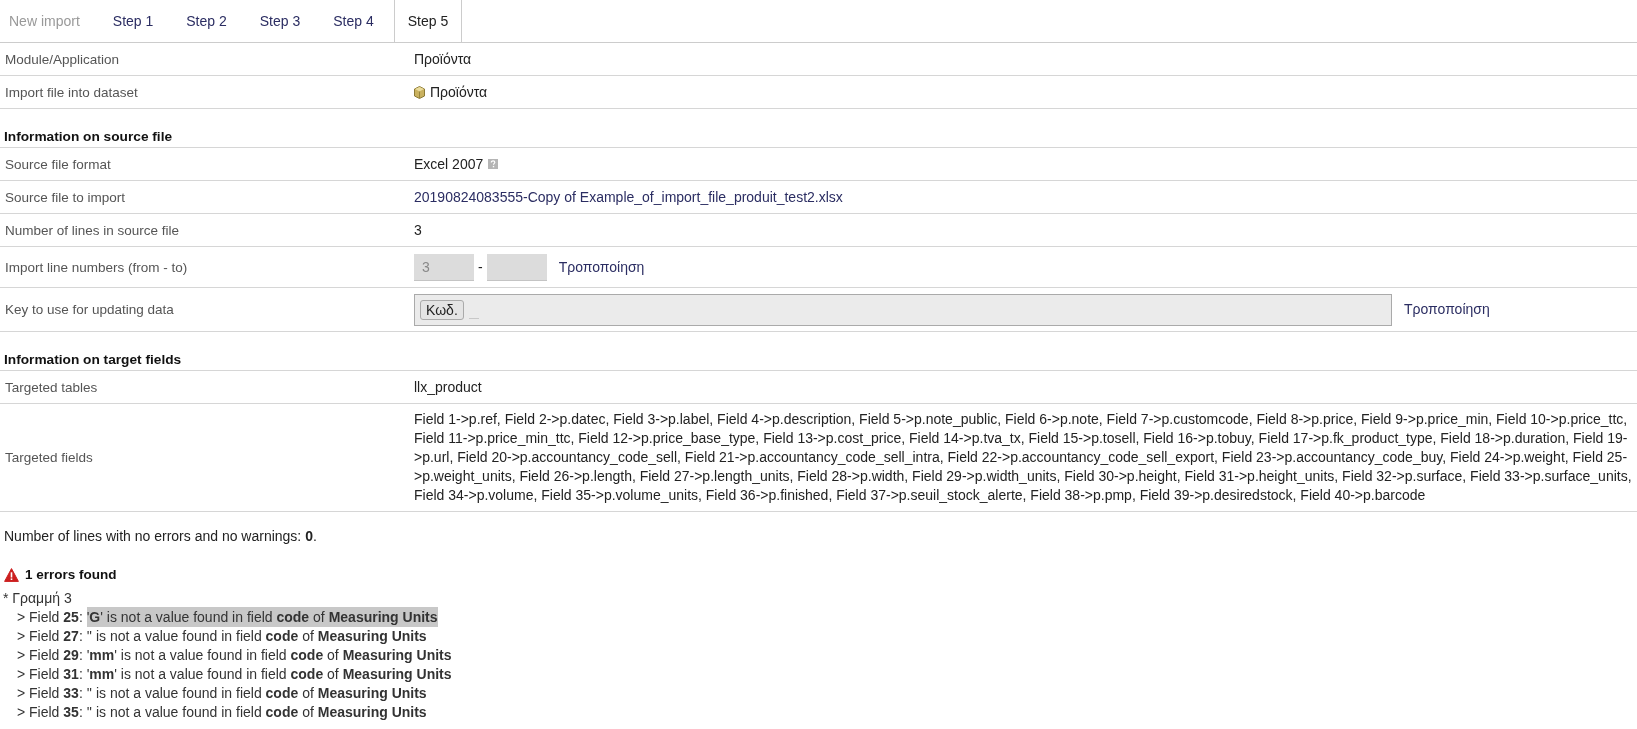 The height and width of the screenshot is (729, 1637). Describe the element at coordinates (449, 164) in the screenshot. I see `field-value: Excel 2007` at that location.